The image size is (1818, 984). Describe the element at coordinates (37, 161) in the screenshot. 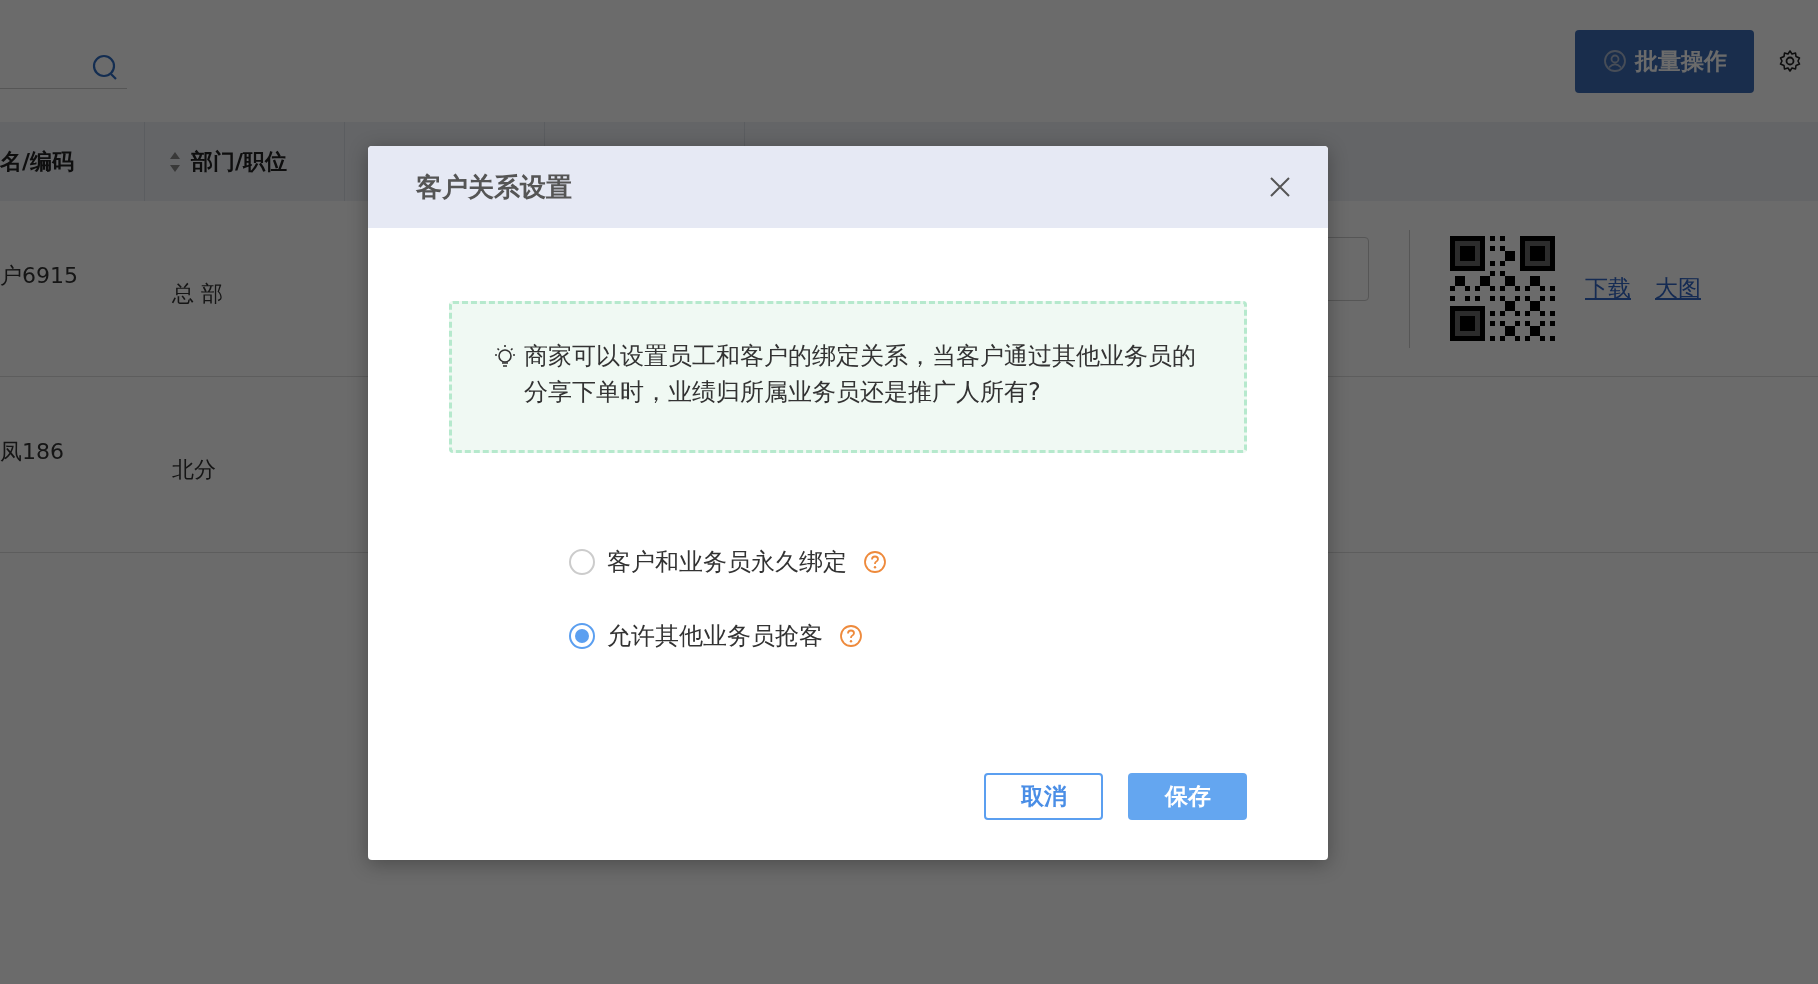

I see `column-header: 名/编码` at that location.